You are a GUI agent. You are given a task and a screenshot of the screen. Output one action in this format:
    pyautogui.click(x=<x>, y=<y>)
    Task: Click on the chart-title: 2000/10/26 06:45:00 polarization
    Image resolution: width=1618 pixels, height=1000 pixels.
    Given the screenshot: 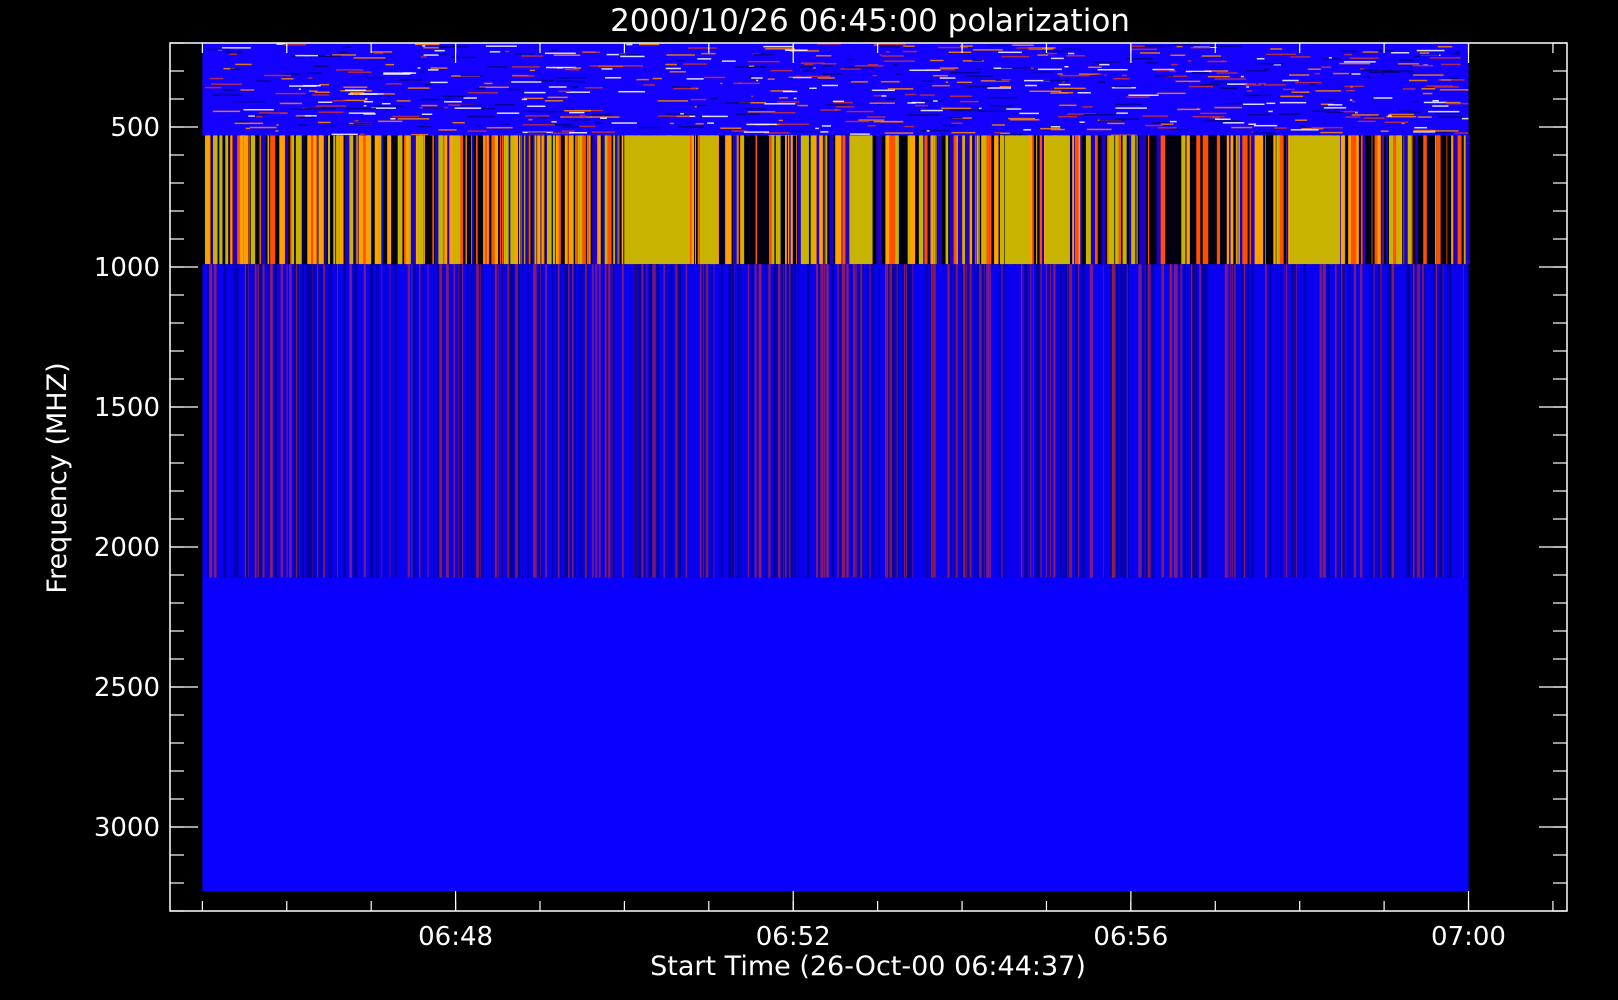 What is the action you would take?
    pyautogui.click(x=870, y=21)
    